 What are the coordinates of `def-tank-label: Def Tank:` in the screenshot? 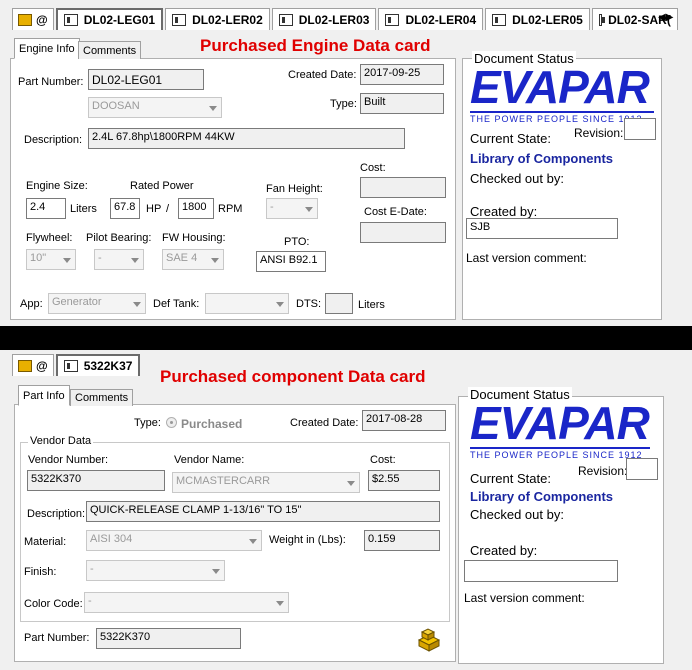 It's located at (176, 304).